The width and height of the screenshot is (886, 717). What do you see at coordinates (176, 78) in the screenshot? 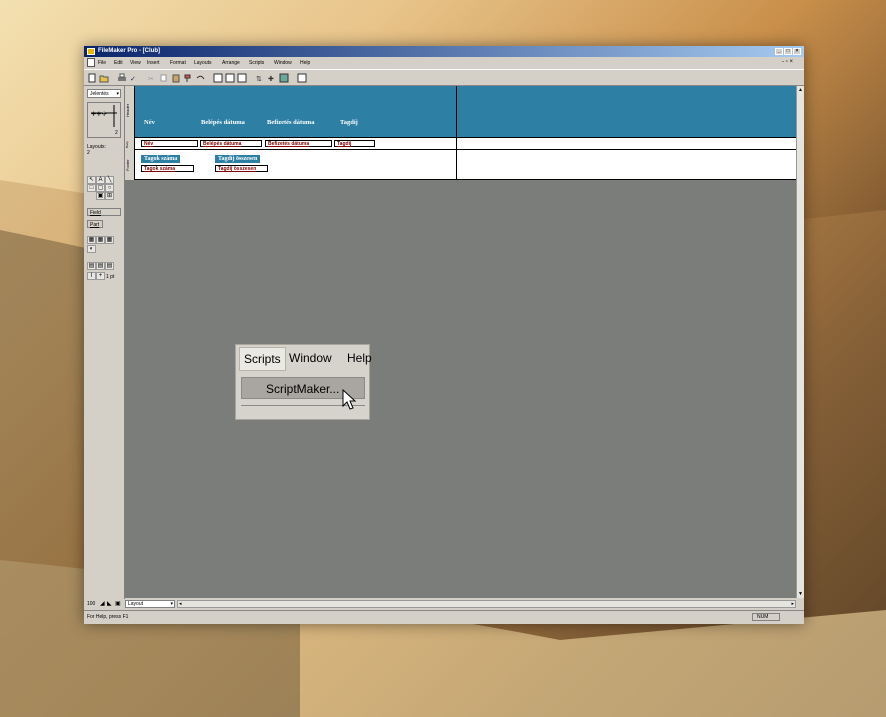
I see `paste-icon` at bounding box center [176, 78].